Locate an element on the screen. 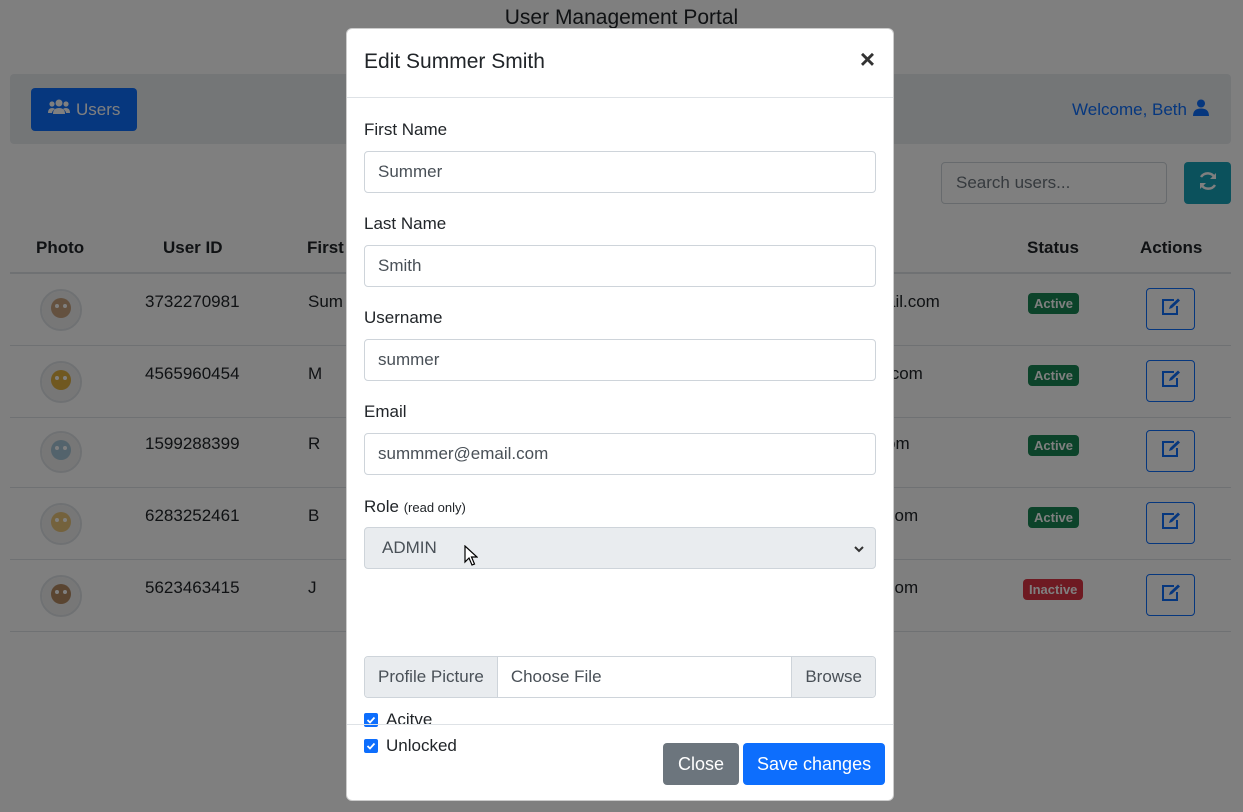 The width and height of the screenshot is (1243, 812). role-readonly-note: (read only) is located at coordinates (434, 507).